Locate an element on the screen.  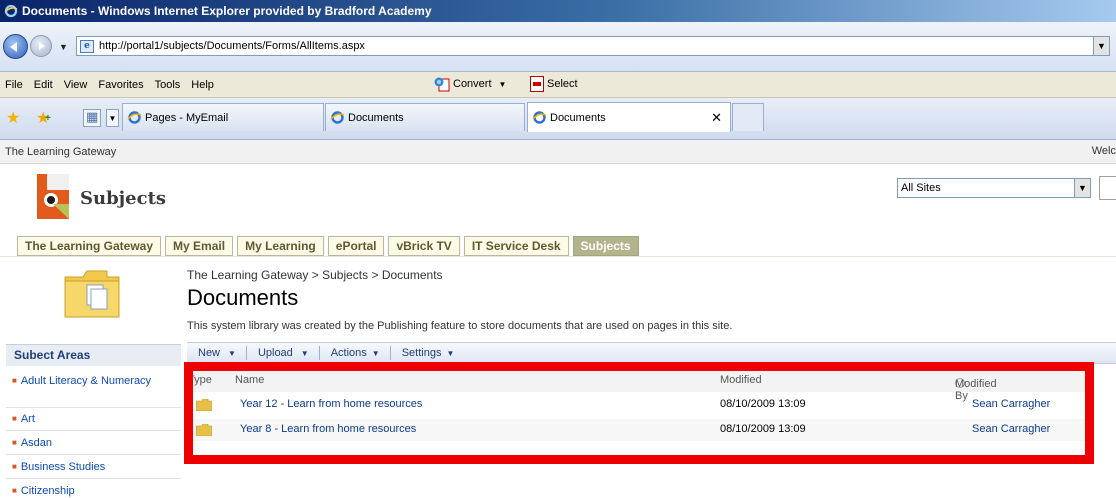
new-menu-button: New ▼ is located at coordinates (216, 353).